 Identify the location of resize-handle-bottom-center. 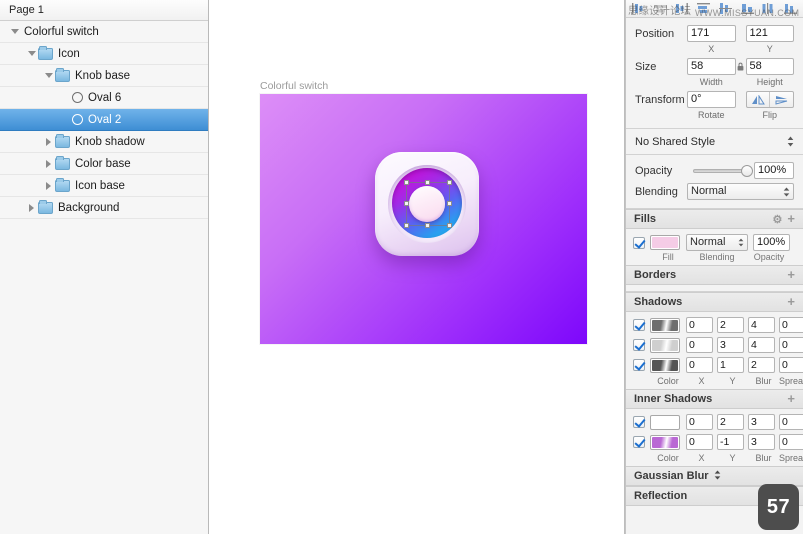
(427, 225).